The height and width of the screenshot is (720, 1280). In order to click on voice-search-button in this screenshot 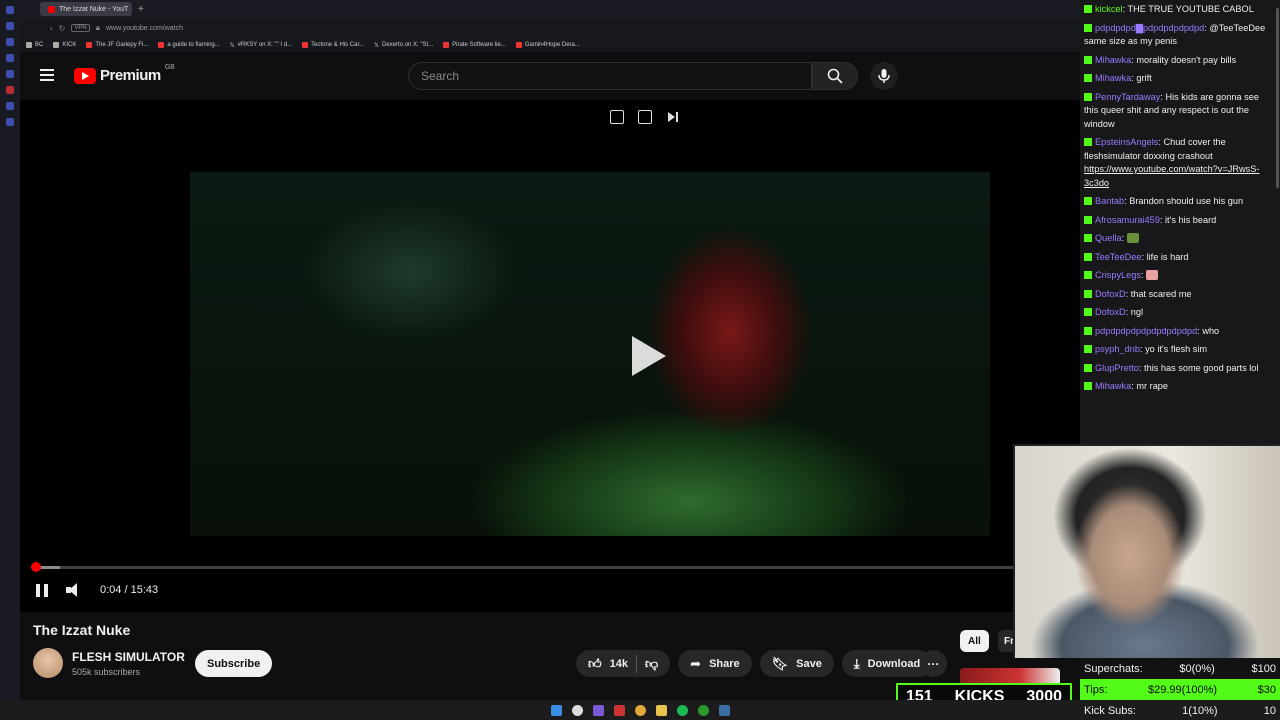, I will do `click(884, 76)`.